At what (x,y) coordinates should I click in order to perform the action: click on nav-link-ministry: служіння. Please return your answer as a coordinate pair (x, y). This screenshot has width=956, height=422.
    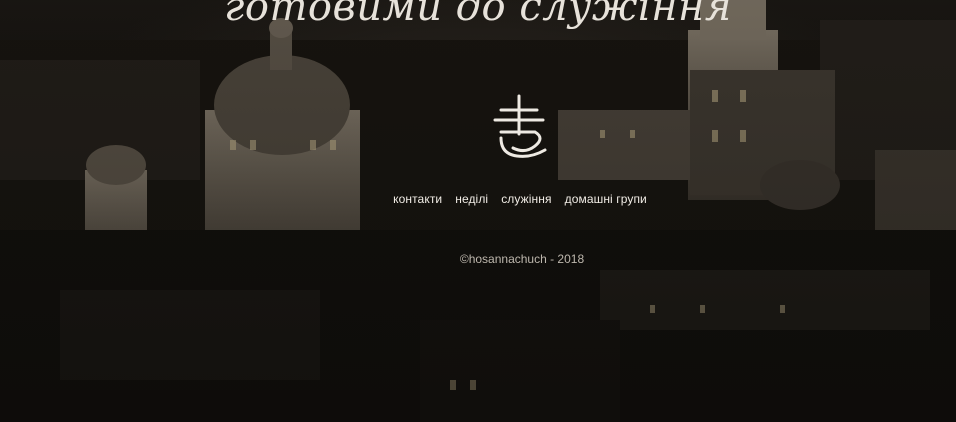
    Looking at the image, I should click on (526, 199).